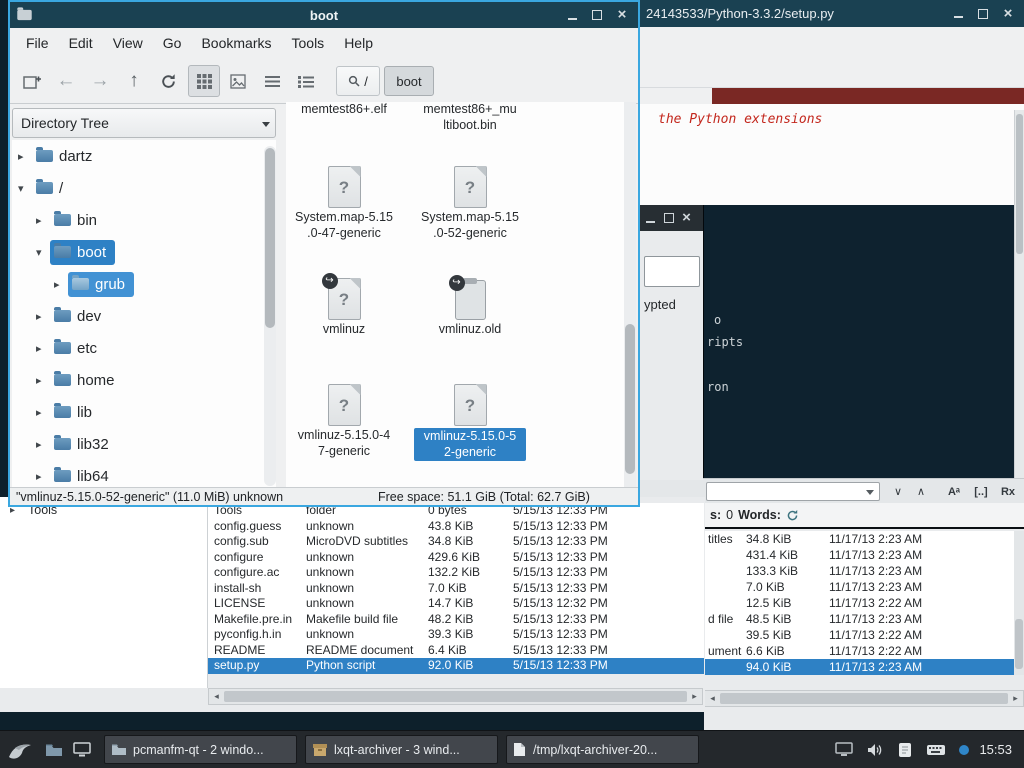 This screenshot has height=768, width=1024. I want to click on menu-view: View, so click(128, 43).